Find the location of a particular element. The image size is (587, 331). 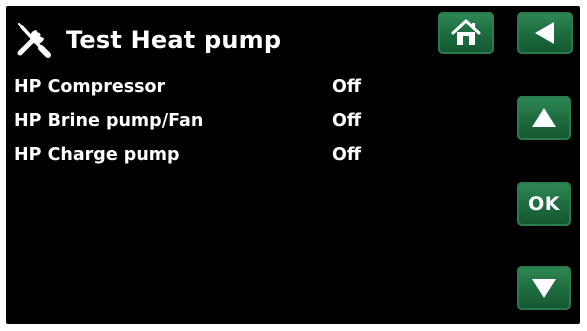

page-title: Test Heat pump is located at coordinates (174, 40).